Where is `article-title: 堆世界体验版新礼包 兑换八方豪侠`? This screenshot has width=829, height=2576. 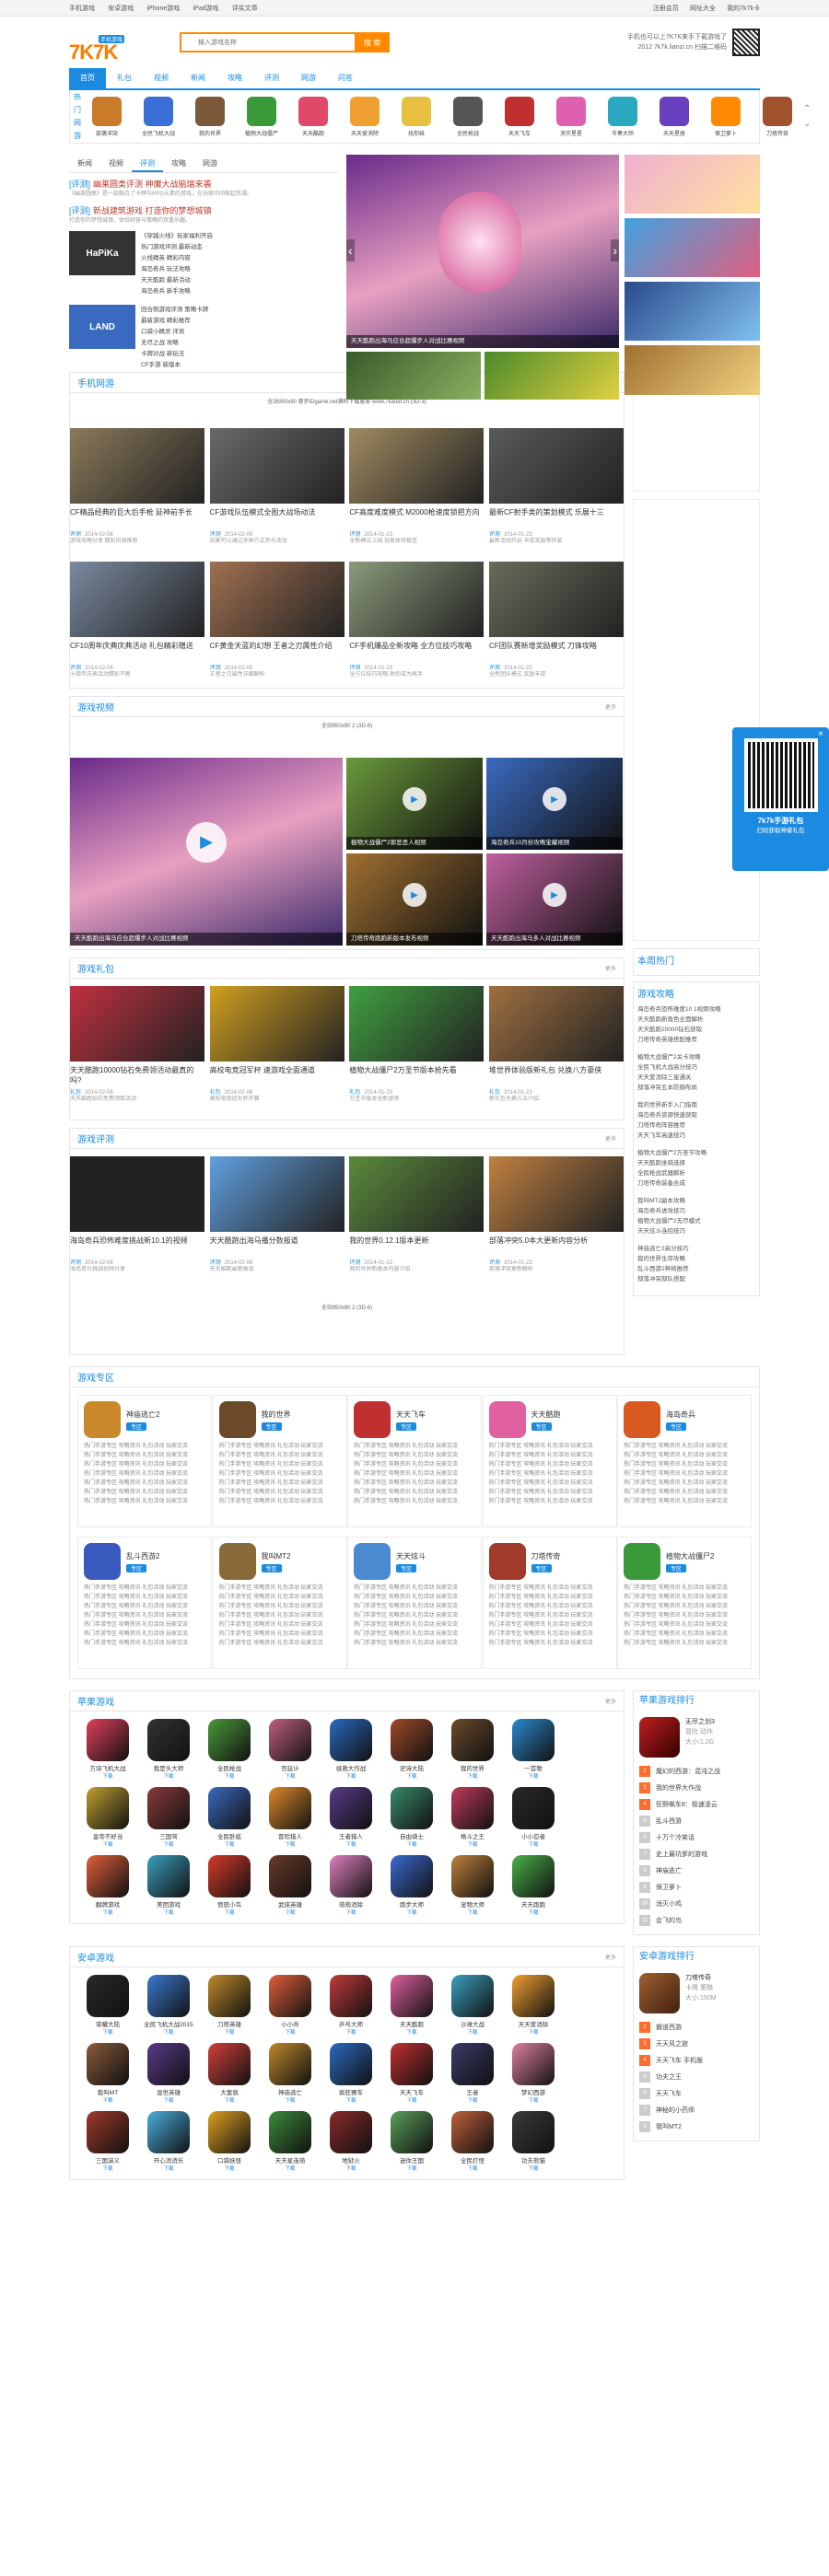 article-title: 堆世界体验版新礼包 兑换八方豪侠 is located at coordinates (556, 1075).